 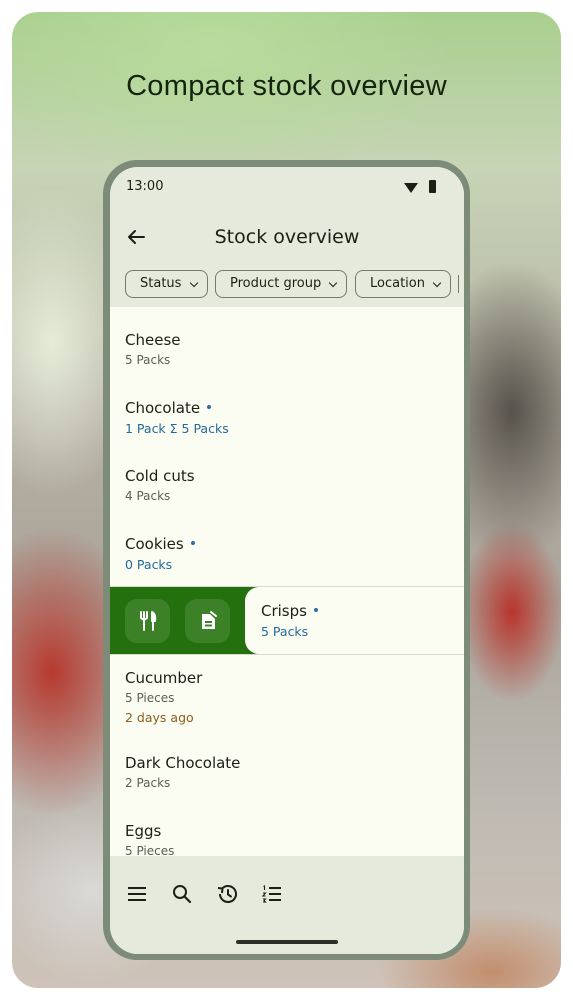 I want to click on battery-icon, so click(x=432, y=186).